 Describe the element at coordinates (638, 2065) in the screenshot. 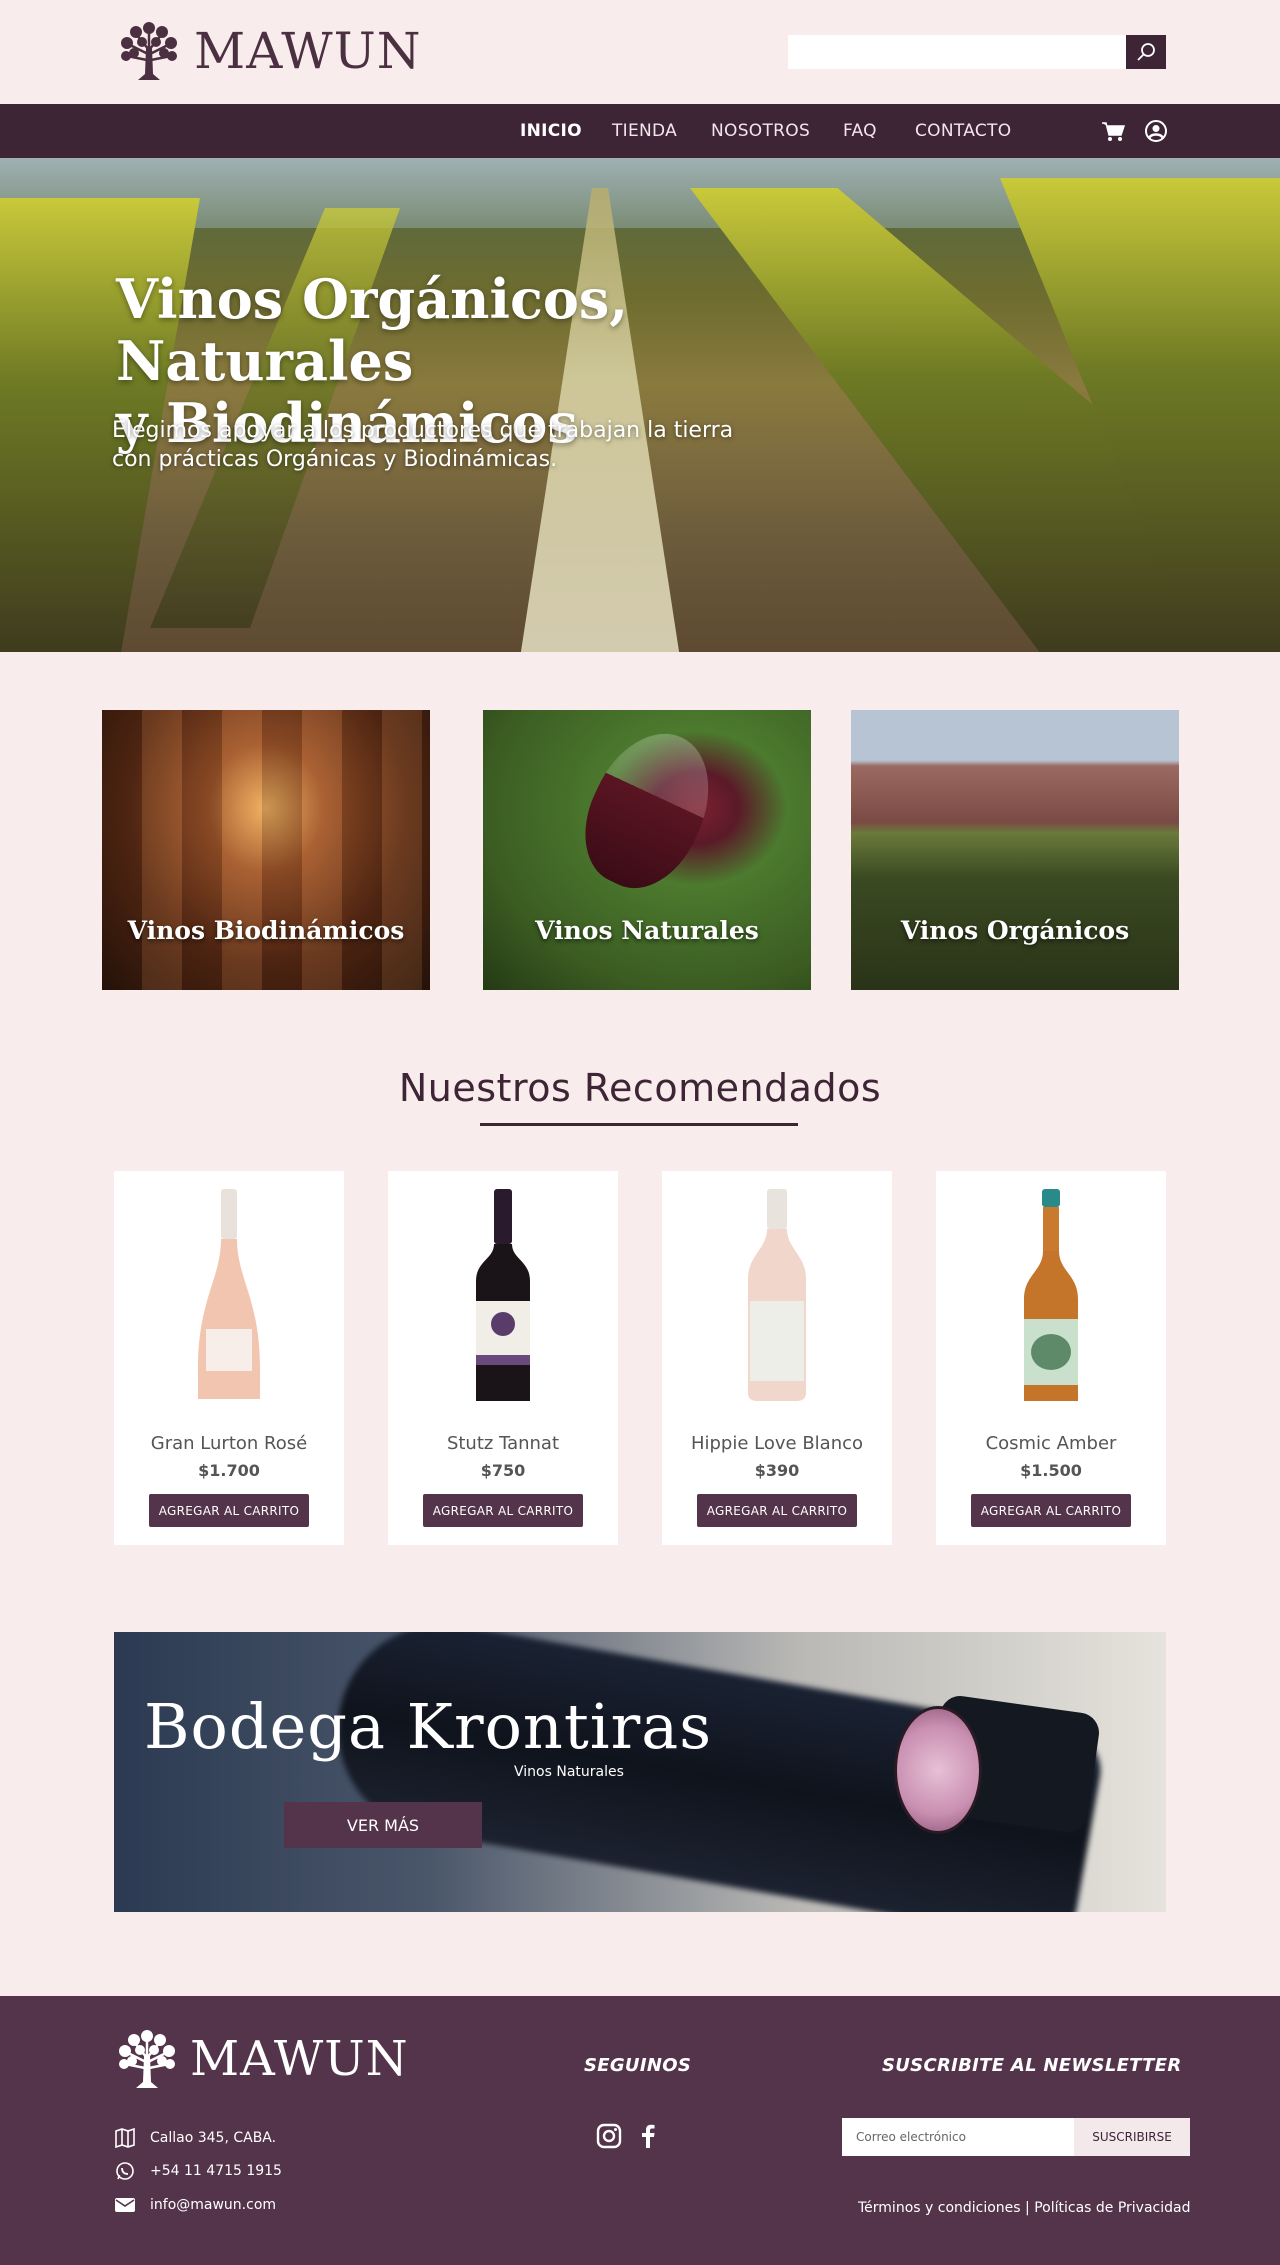

I see `social-heading: SEGUINOS` at that location.